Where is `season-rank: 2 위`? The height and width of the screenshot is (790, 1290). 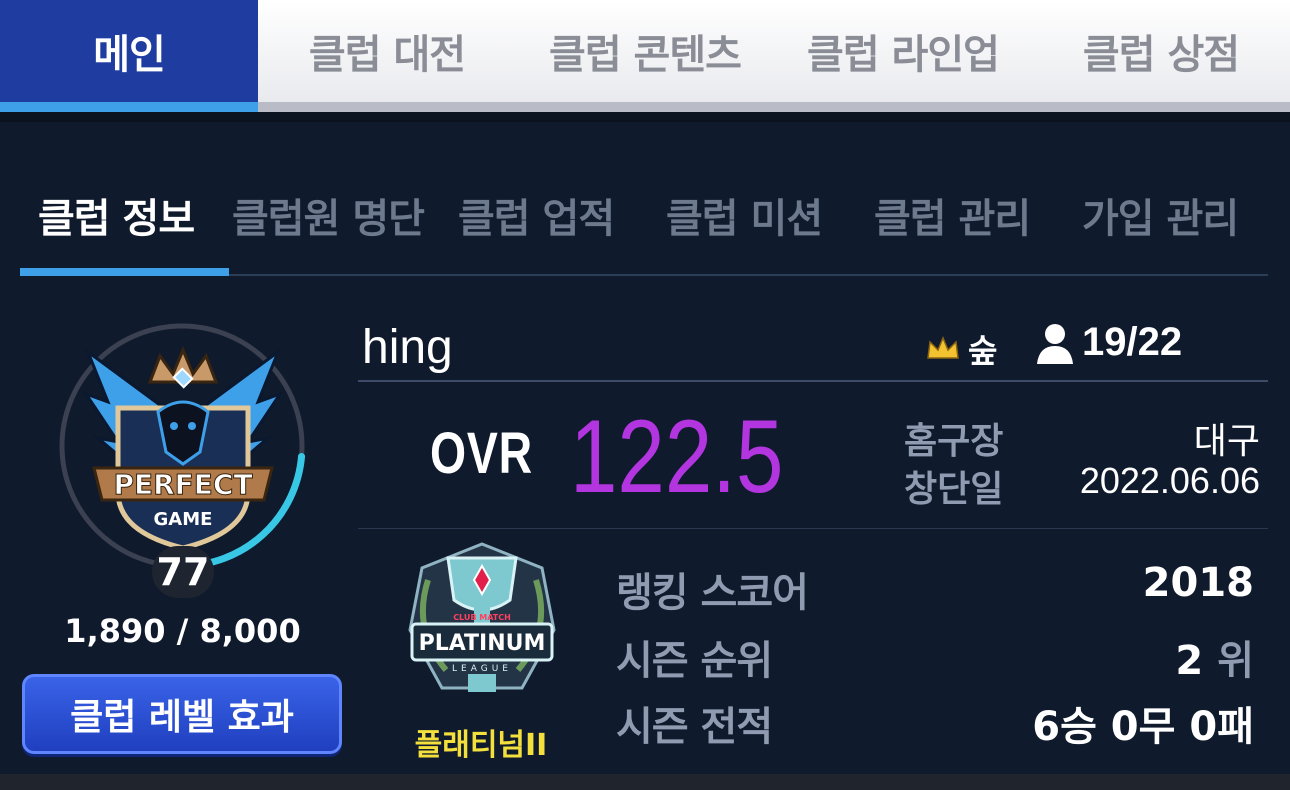 season-rank: 2 위 is located at coordinates (1214, 657).